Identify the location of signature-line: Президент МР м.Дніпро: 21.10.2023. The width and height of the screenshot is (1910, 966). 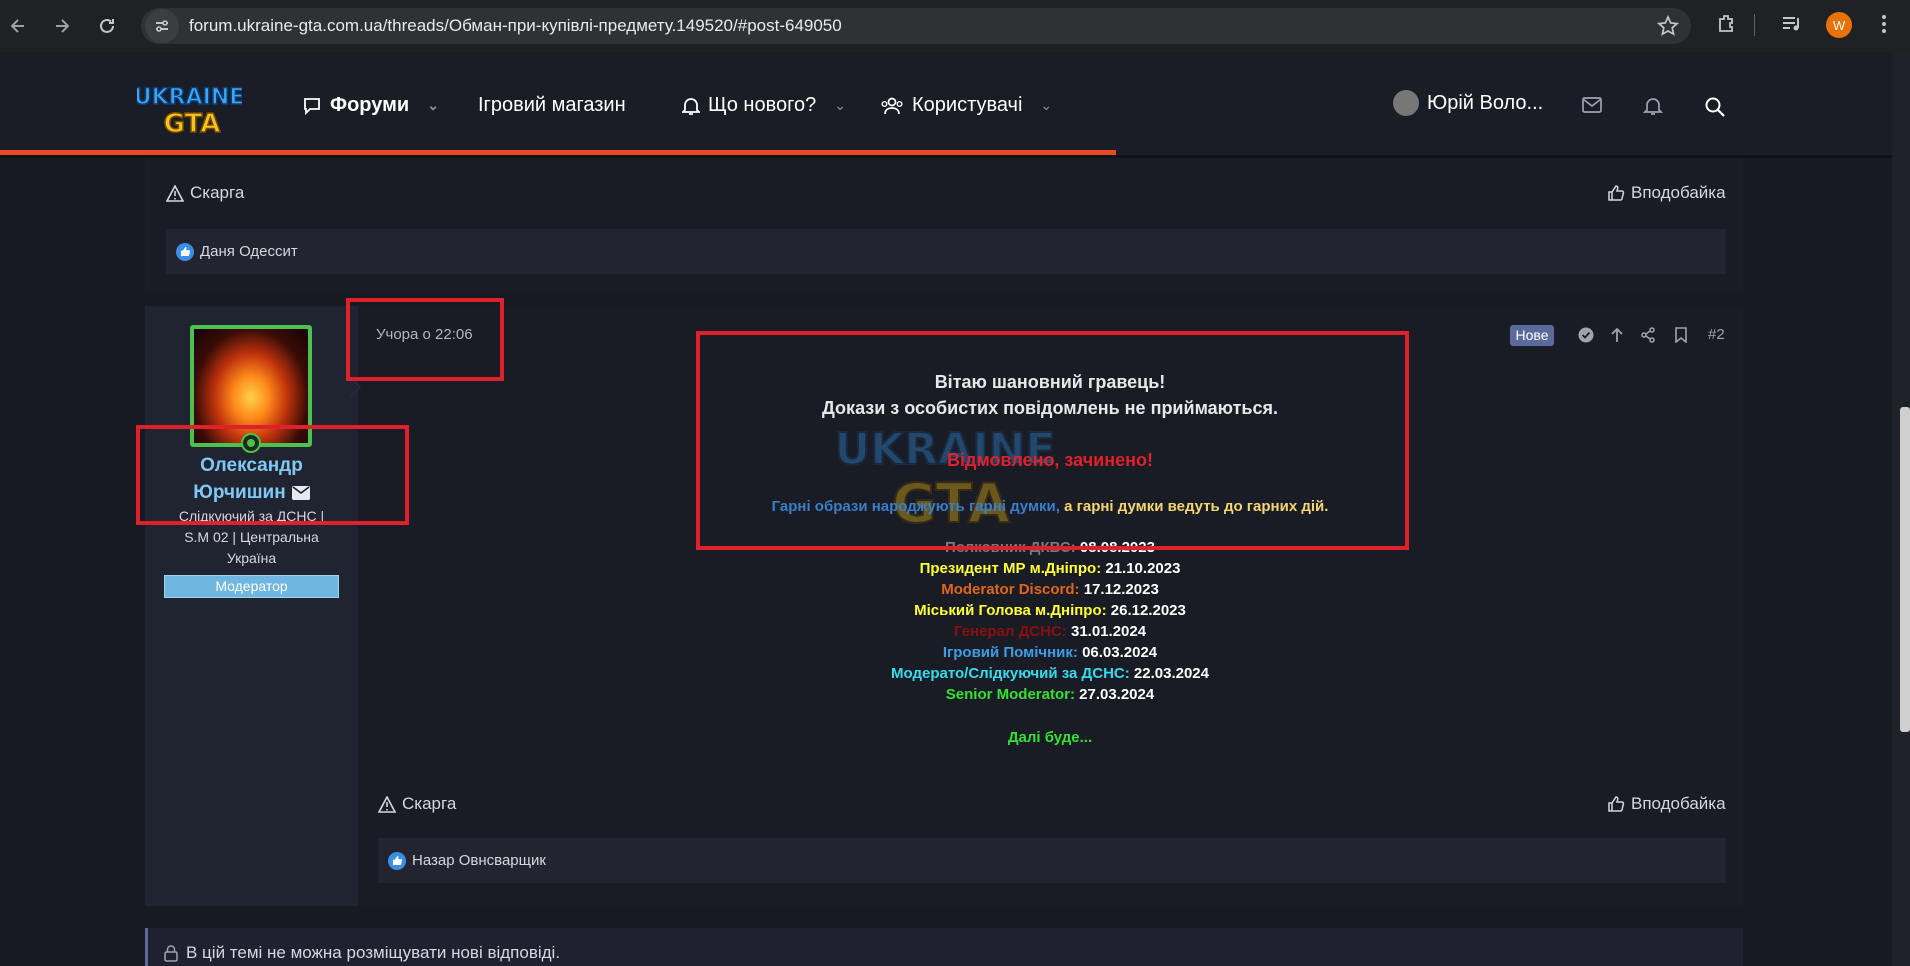
(1050, 568).